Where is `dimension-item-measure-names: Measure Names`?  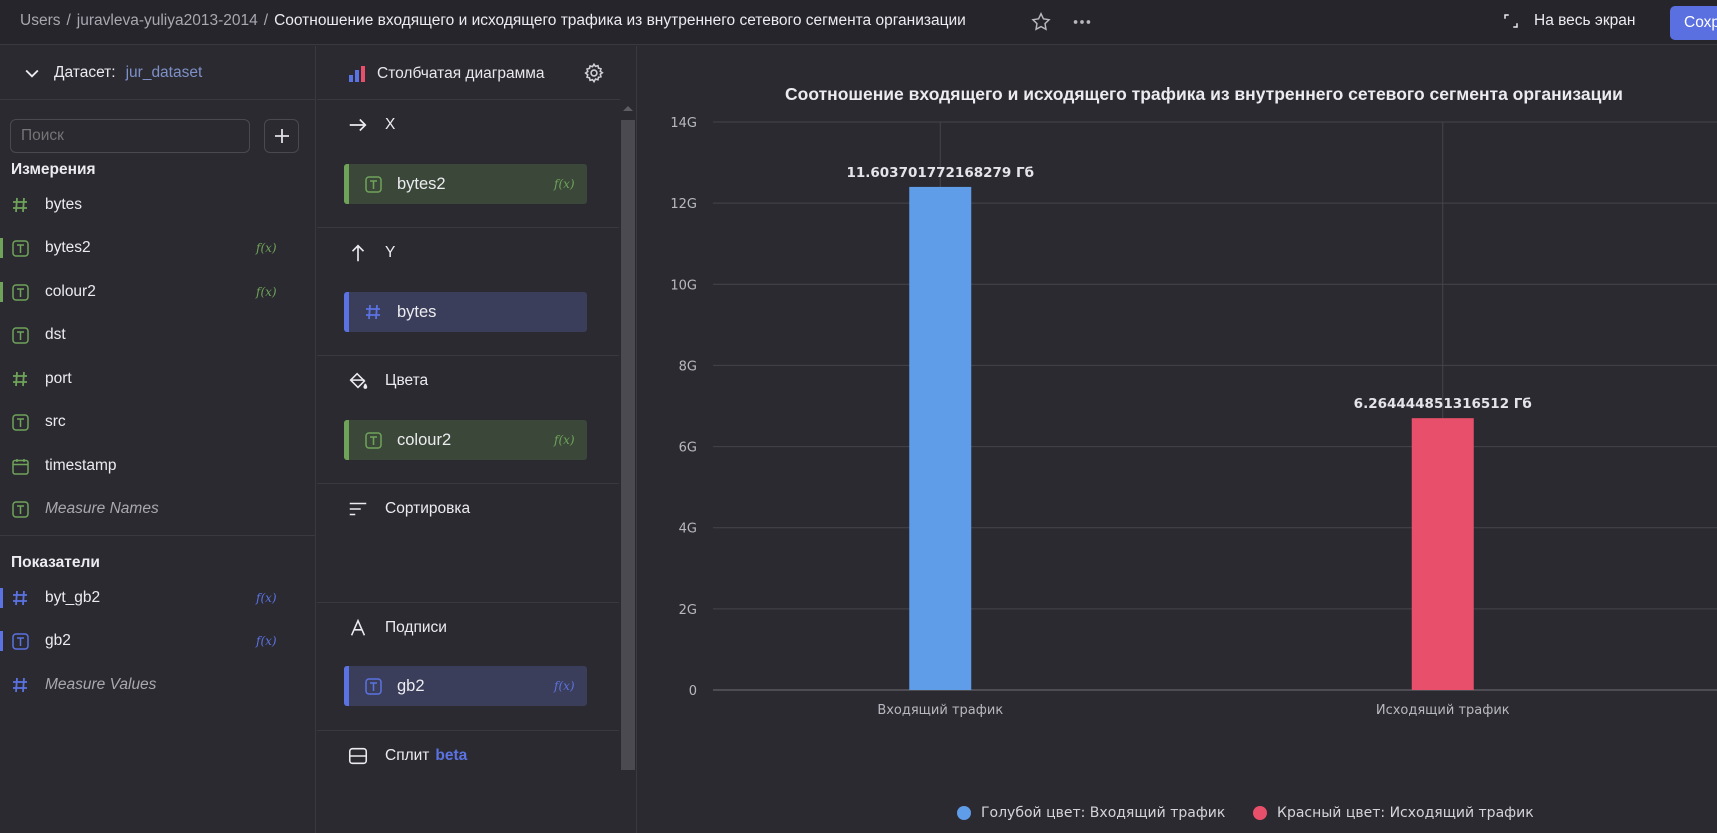
dimension-item-measure-names: Measure Names is located at coordinates (150, 509).